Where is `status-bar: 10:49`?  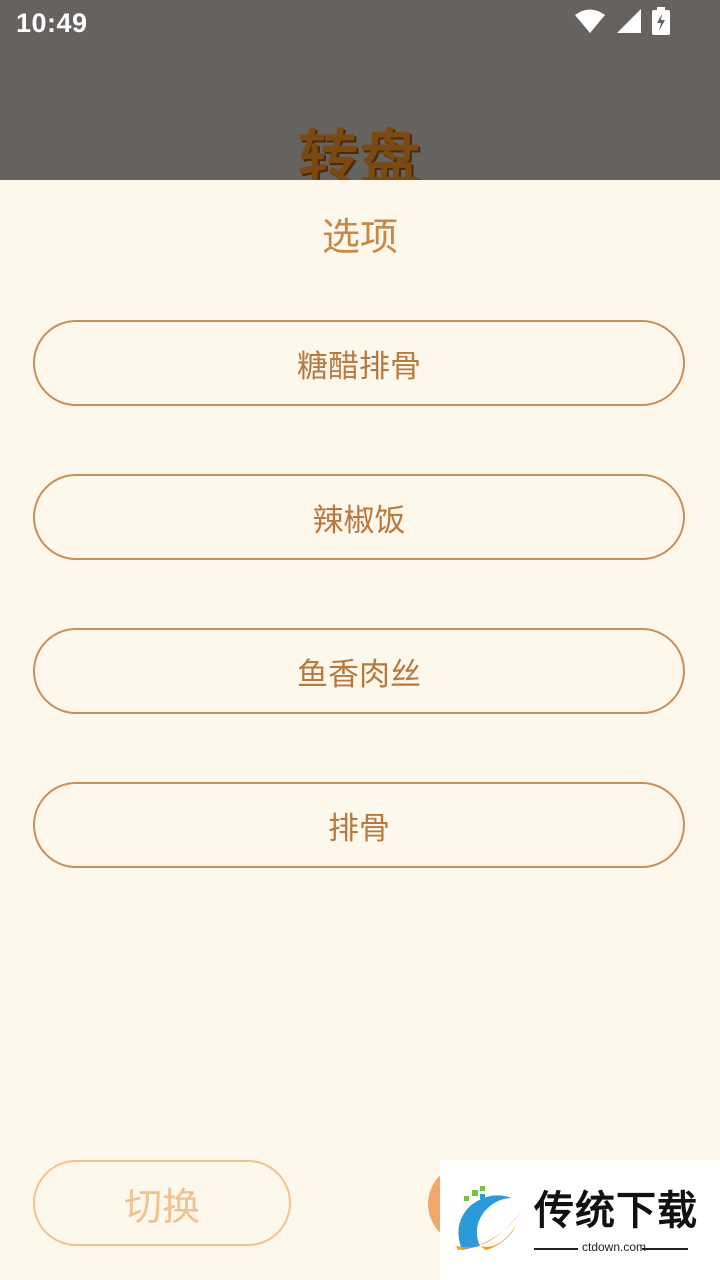
status-bar: 10:49 is located at coordinates (360, 25).